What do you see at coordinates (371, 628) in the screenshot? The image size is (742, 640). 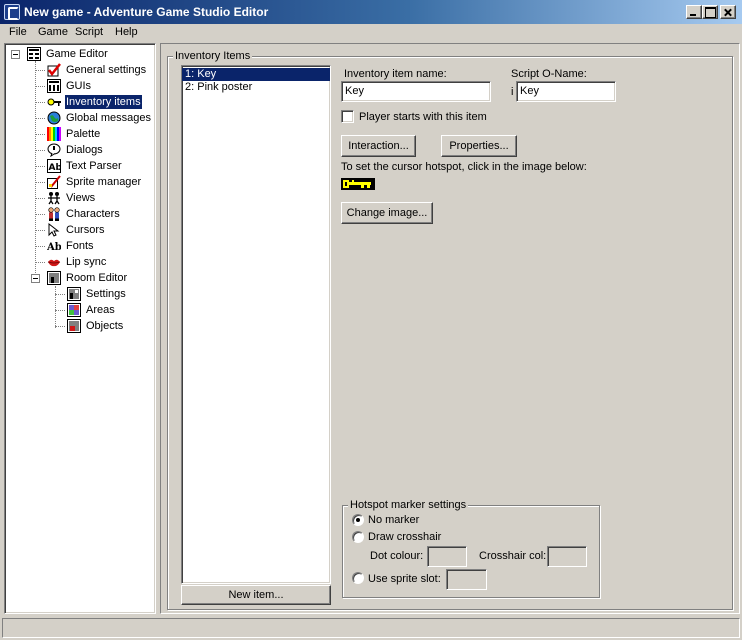 I see `status-bar` at bounding box center [371, 628].